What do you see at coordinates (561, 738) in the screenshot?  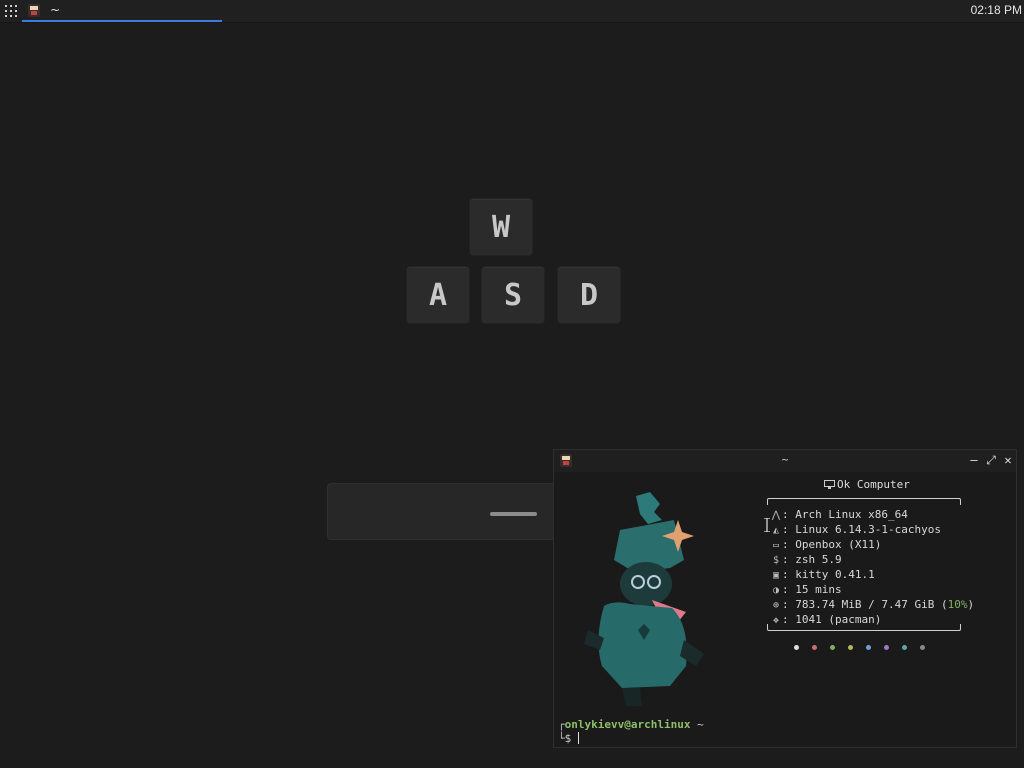 I see `prompt-corner-bottom: └` at bounding box center [561, 738].